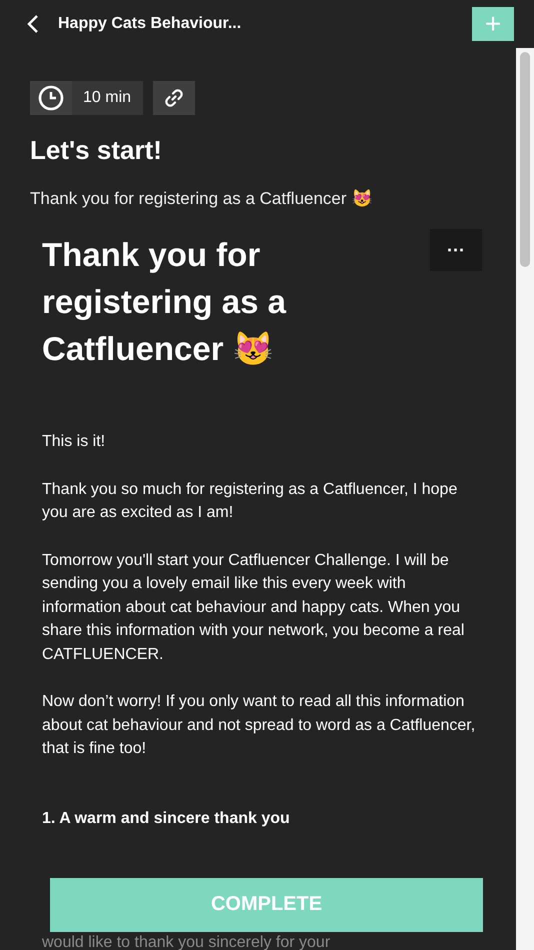 Image resolution: width=534 pixels, height=950 pixels. What do you see at coordinates (33, 24) in the screenshot?
I see `back-icon` at bounding box center [33, 24].